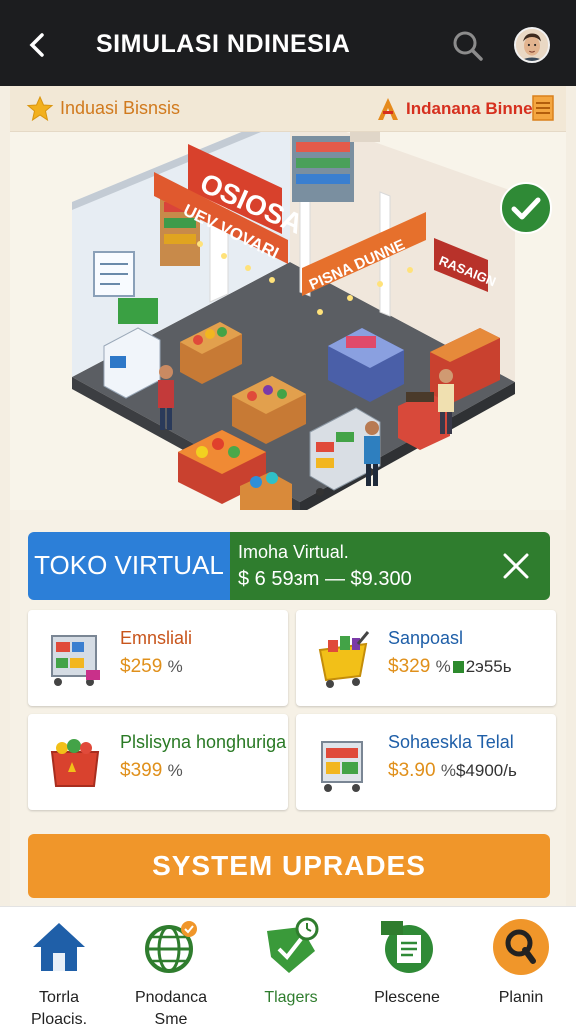 Image resolution: width=576 pixels, height=1024 pixels. I want to click on close-icon, so click(516, 566).